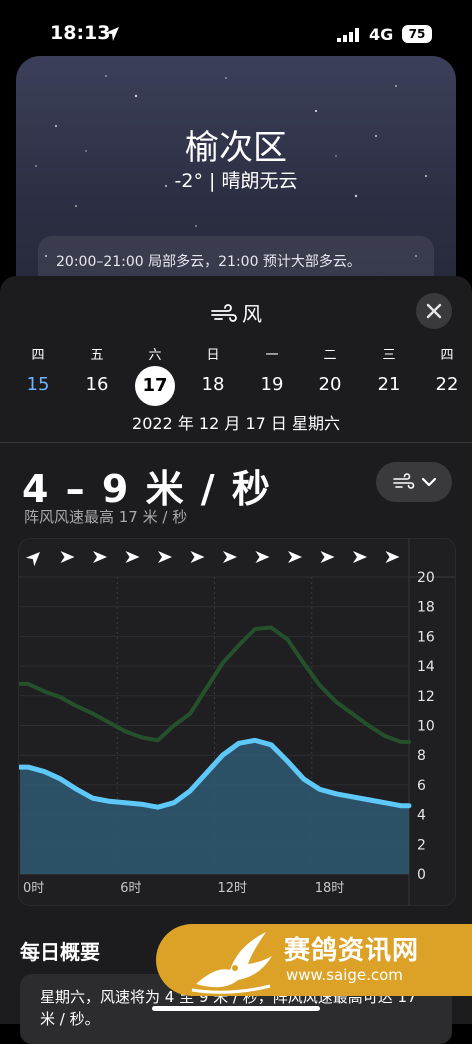 This screenshot has height=1044, width=472. I want to click on day-of-week-label: 日, so click(213, 355).